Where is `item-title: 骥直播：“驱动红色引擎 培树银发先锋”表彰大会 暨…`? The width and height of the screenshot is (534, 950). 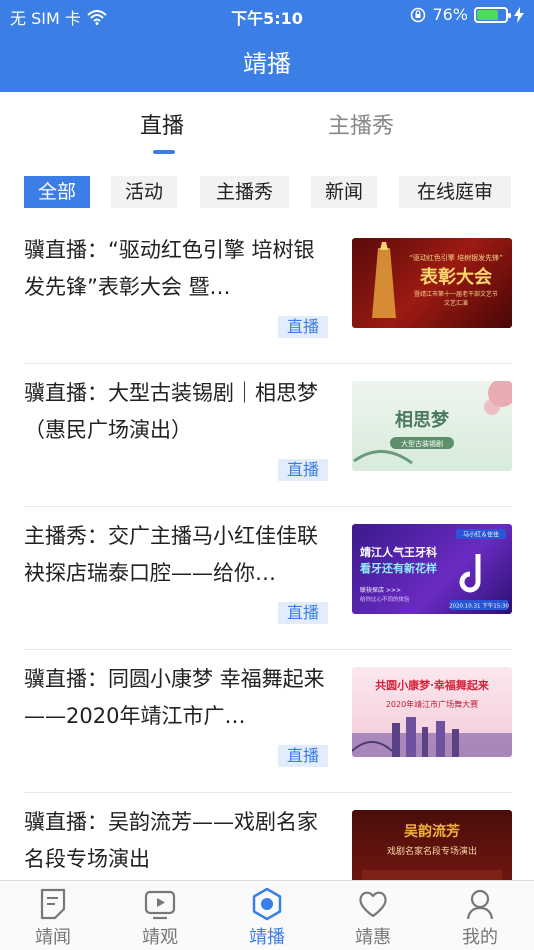 item-title: 骥直播：“驱动红色引擎 培树银发先锋”表彰大会 暨… is located at coordinates (169, 268).